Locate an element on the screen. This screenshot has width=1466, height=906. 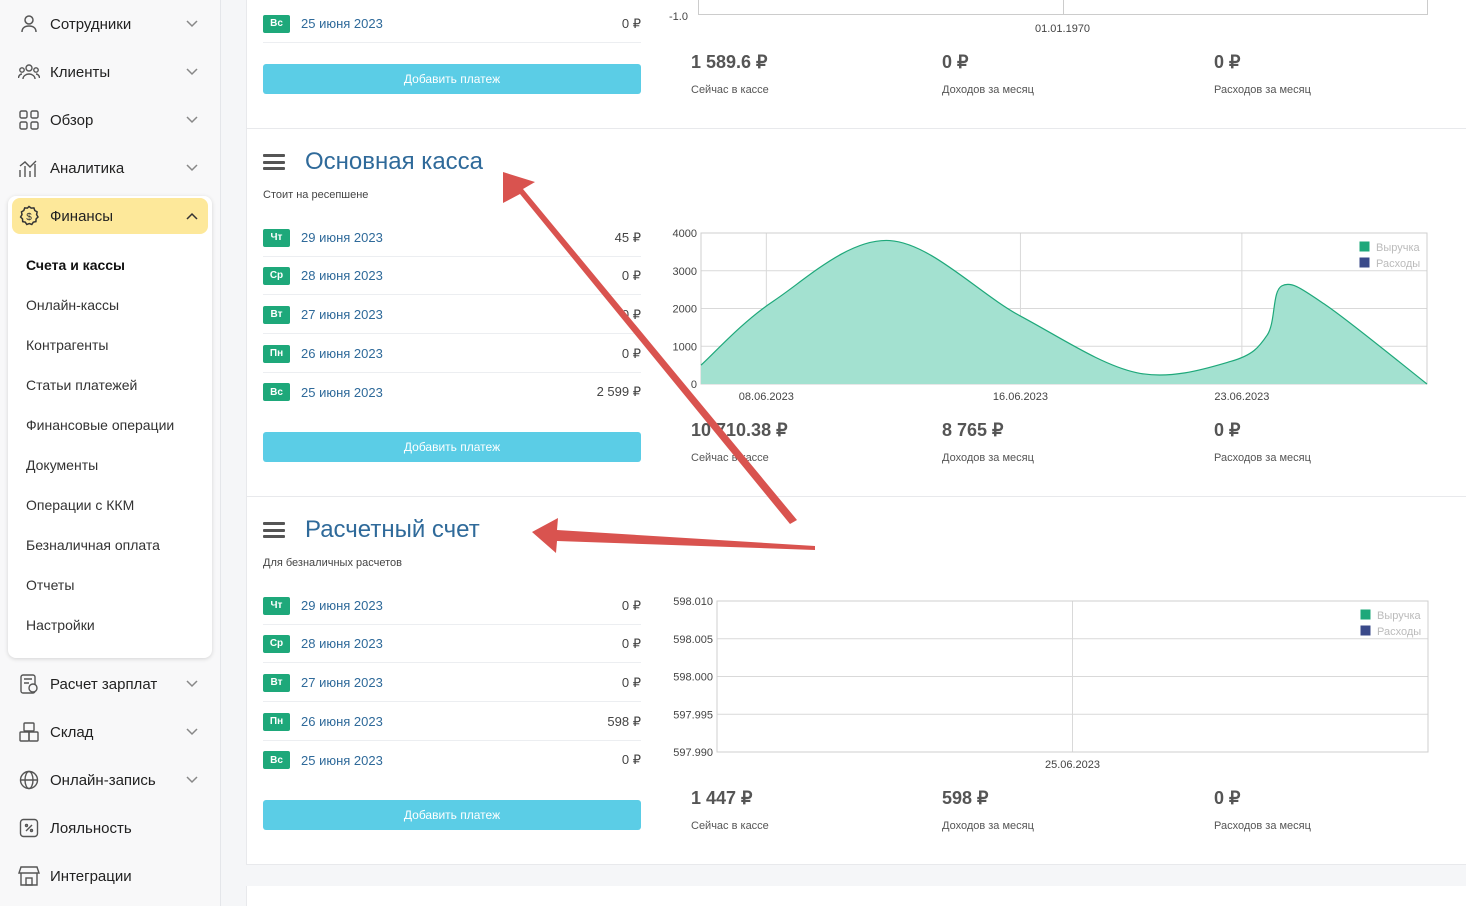
account-title: Основная касса is located at coordinates (394, 162).